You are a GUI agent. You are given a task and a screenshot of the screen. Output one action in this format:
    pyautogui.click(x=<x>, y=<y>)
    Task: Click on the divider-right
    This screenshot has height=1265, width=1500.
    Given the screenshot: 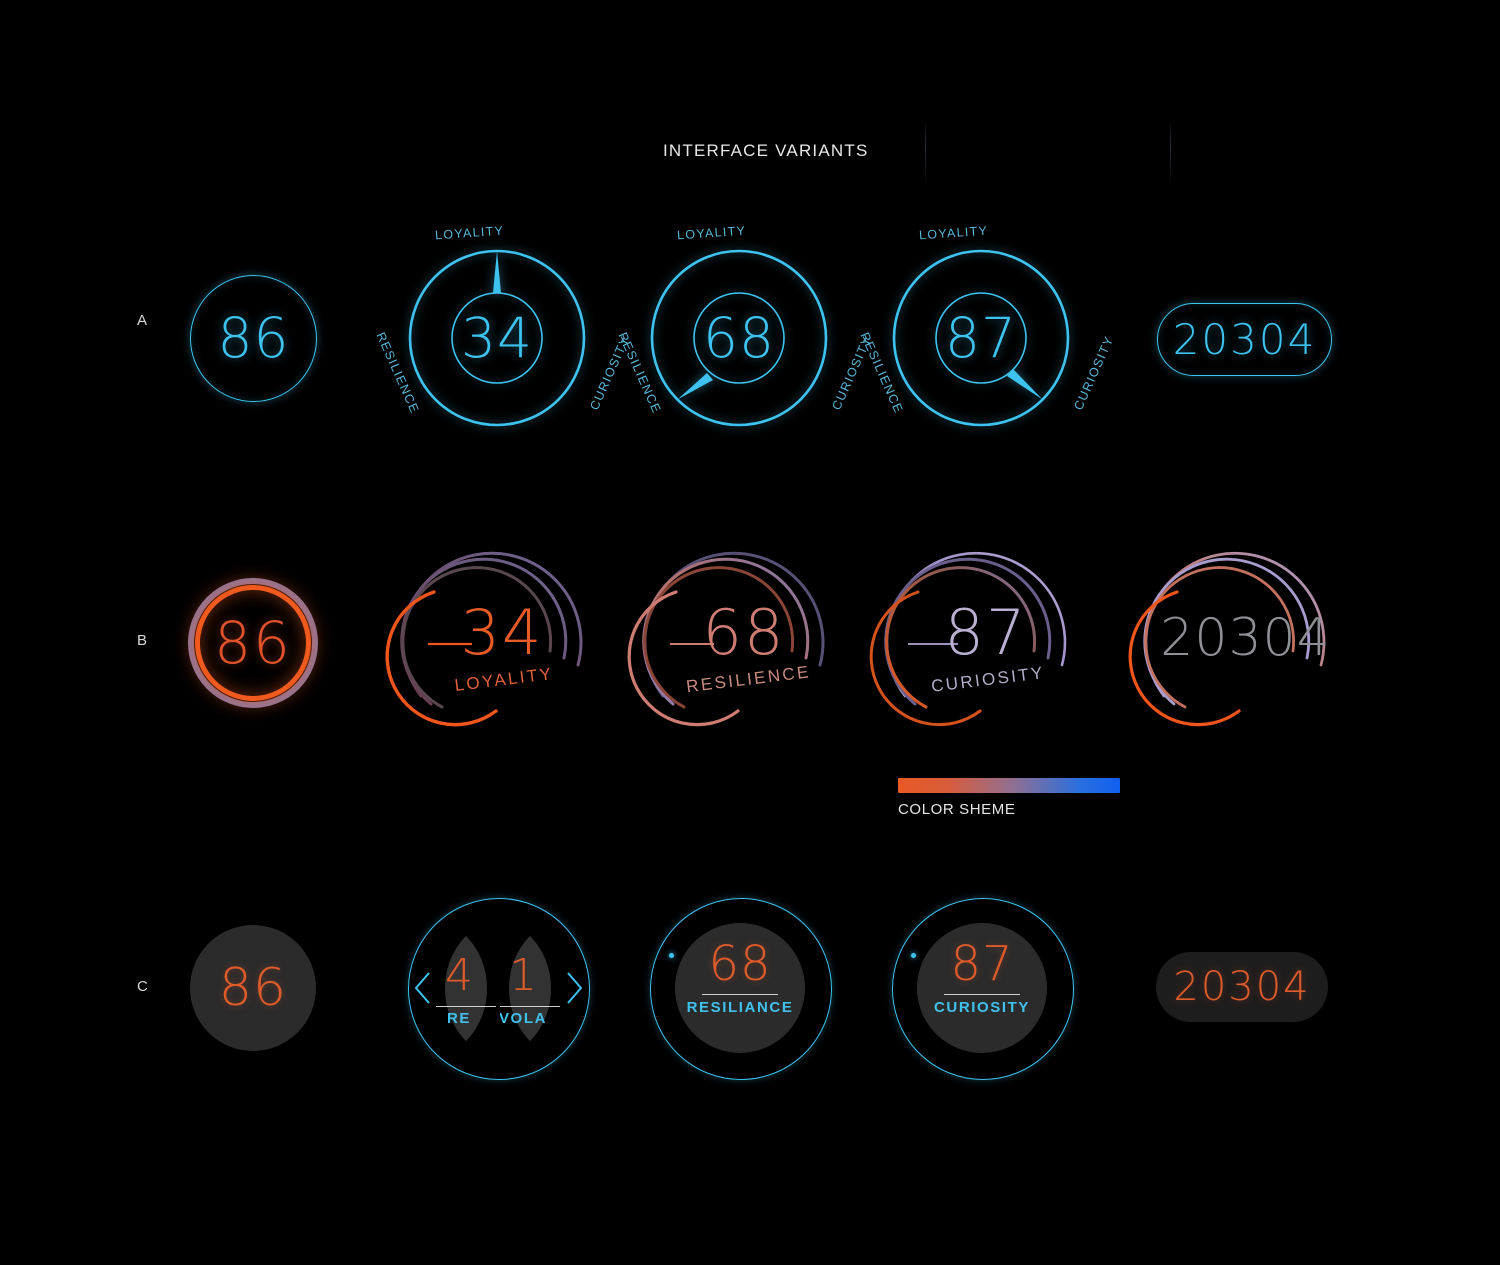 What is the action you would take?
    pyautogui.click(x=1170, y=152)
    